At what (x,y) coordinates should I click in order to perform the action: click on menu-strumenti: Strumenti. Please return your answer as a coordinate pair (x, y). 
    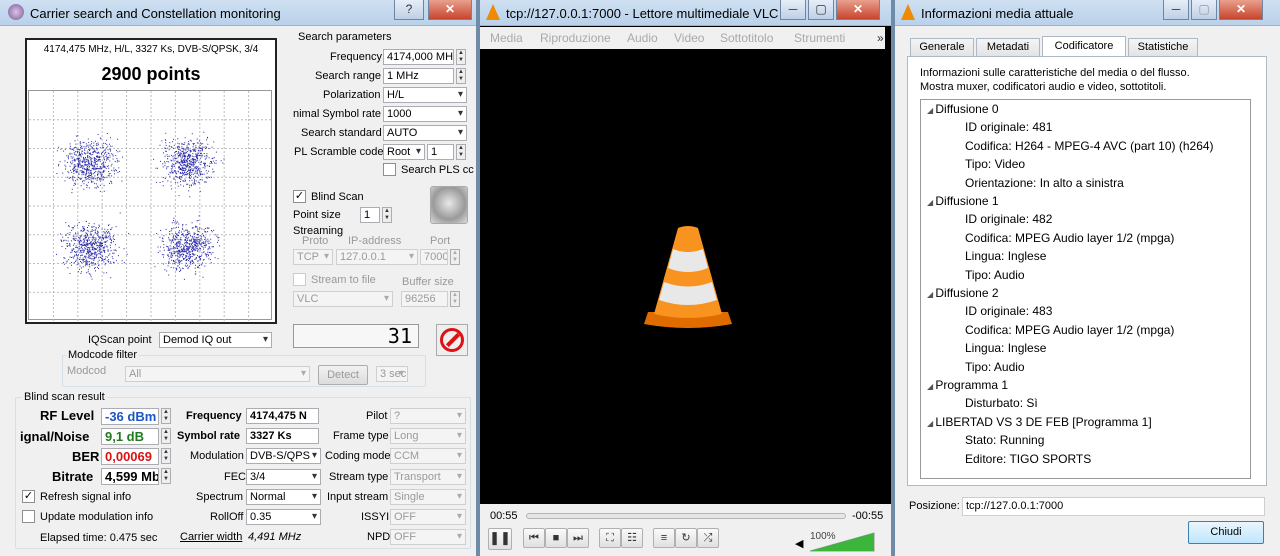
    Looking at the image, I should click on (819, 38).